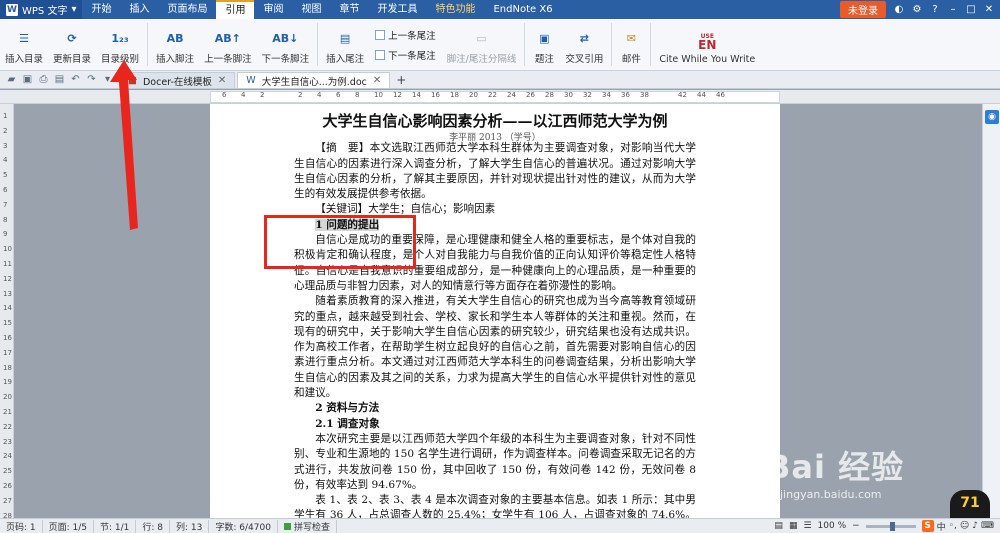  Describe the element at coordinates (927, 526) in the screenshot. I see `sogou-ime-icon: S` at that location.